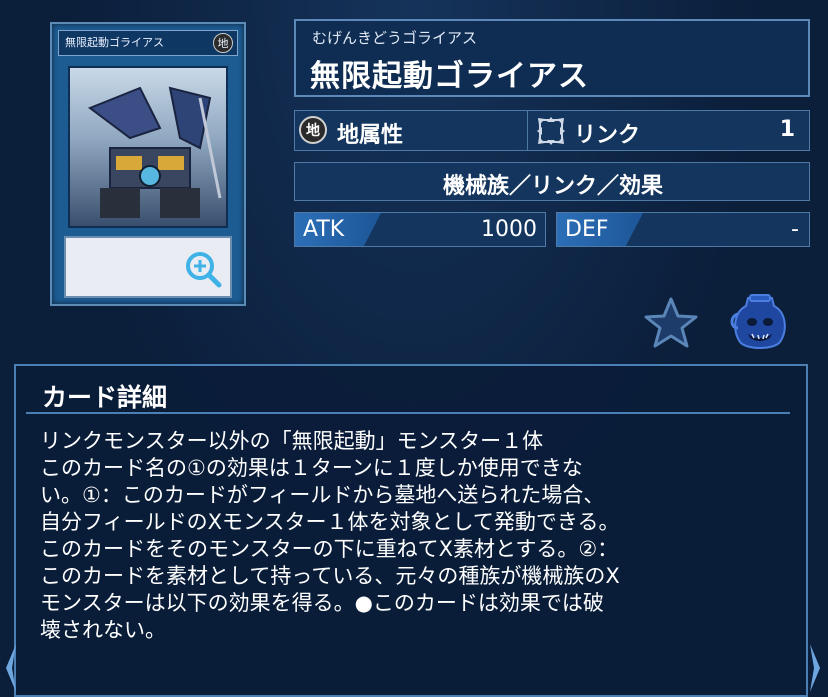 The image size is (828, 697). I want to click on atk-panel: ATK 1000, so click(420, 229).